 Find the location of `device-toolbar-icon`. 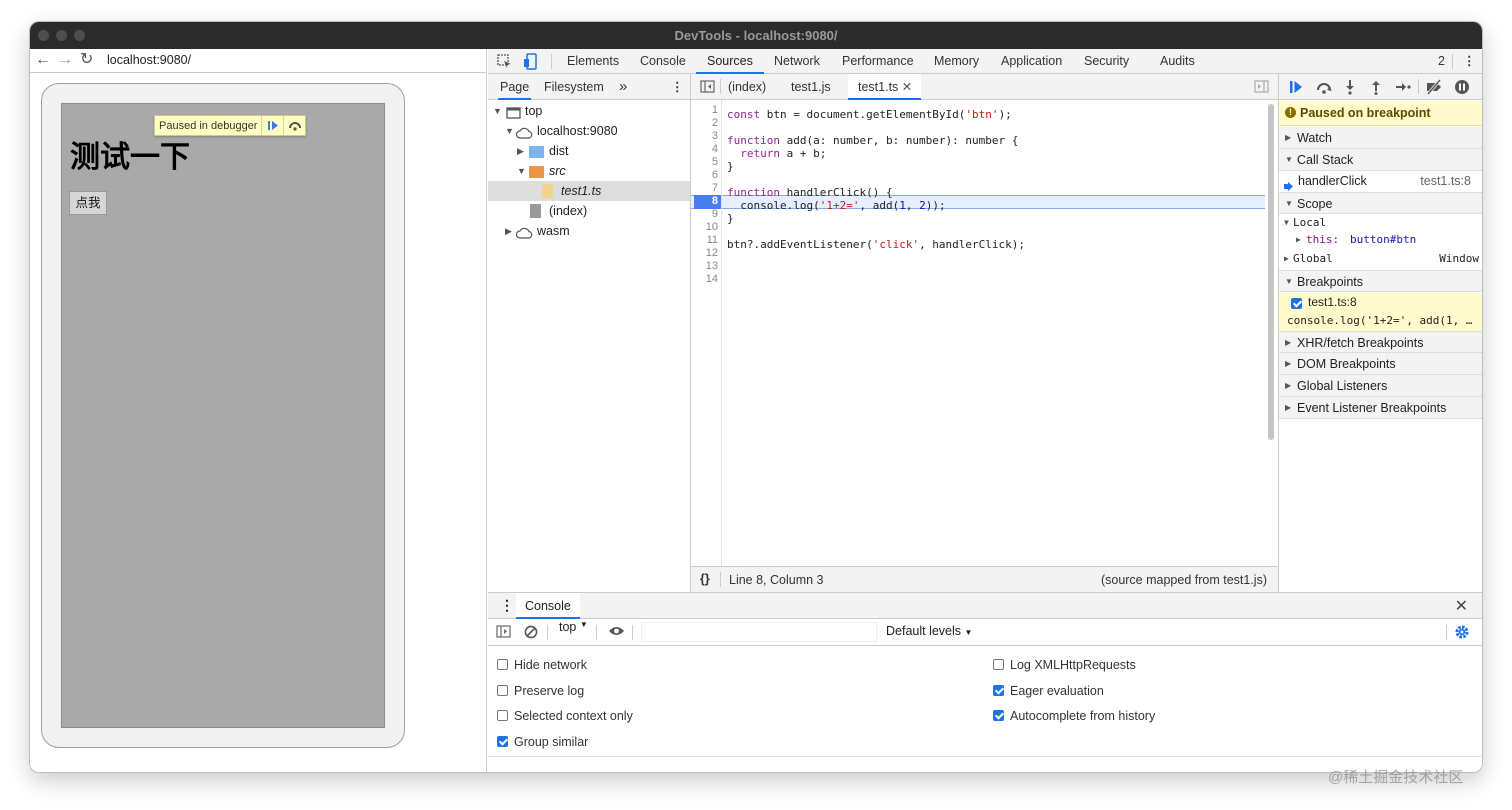

device-toolbar-icon is located at coordinates (530, 63).